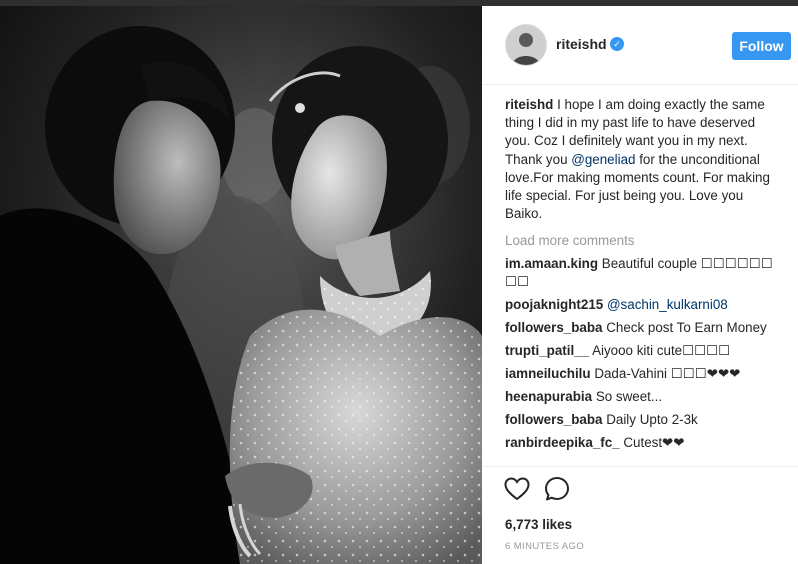 This screenshot has width=798, height=564. What do you see at coordinates (667, 374) in the screenshot?
I see `comment-text: Dada-Vahini ☐☐☐❤❤❤` at bounding box center [667, 374].